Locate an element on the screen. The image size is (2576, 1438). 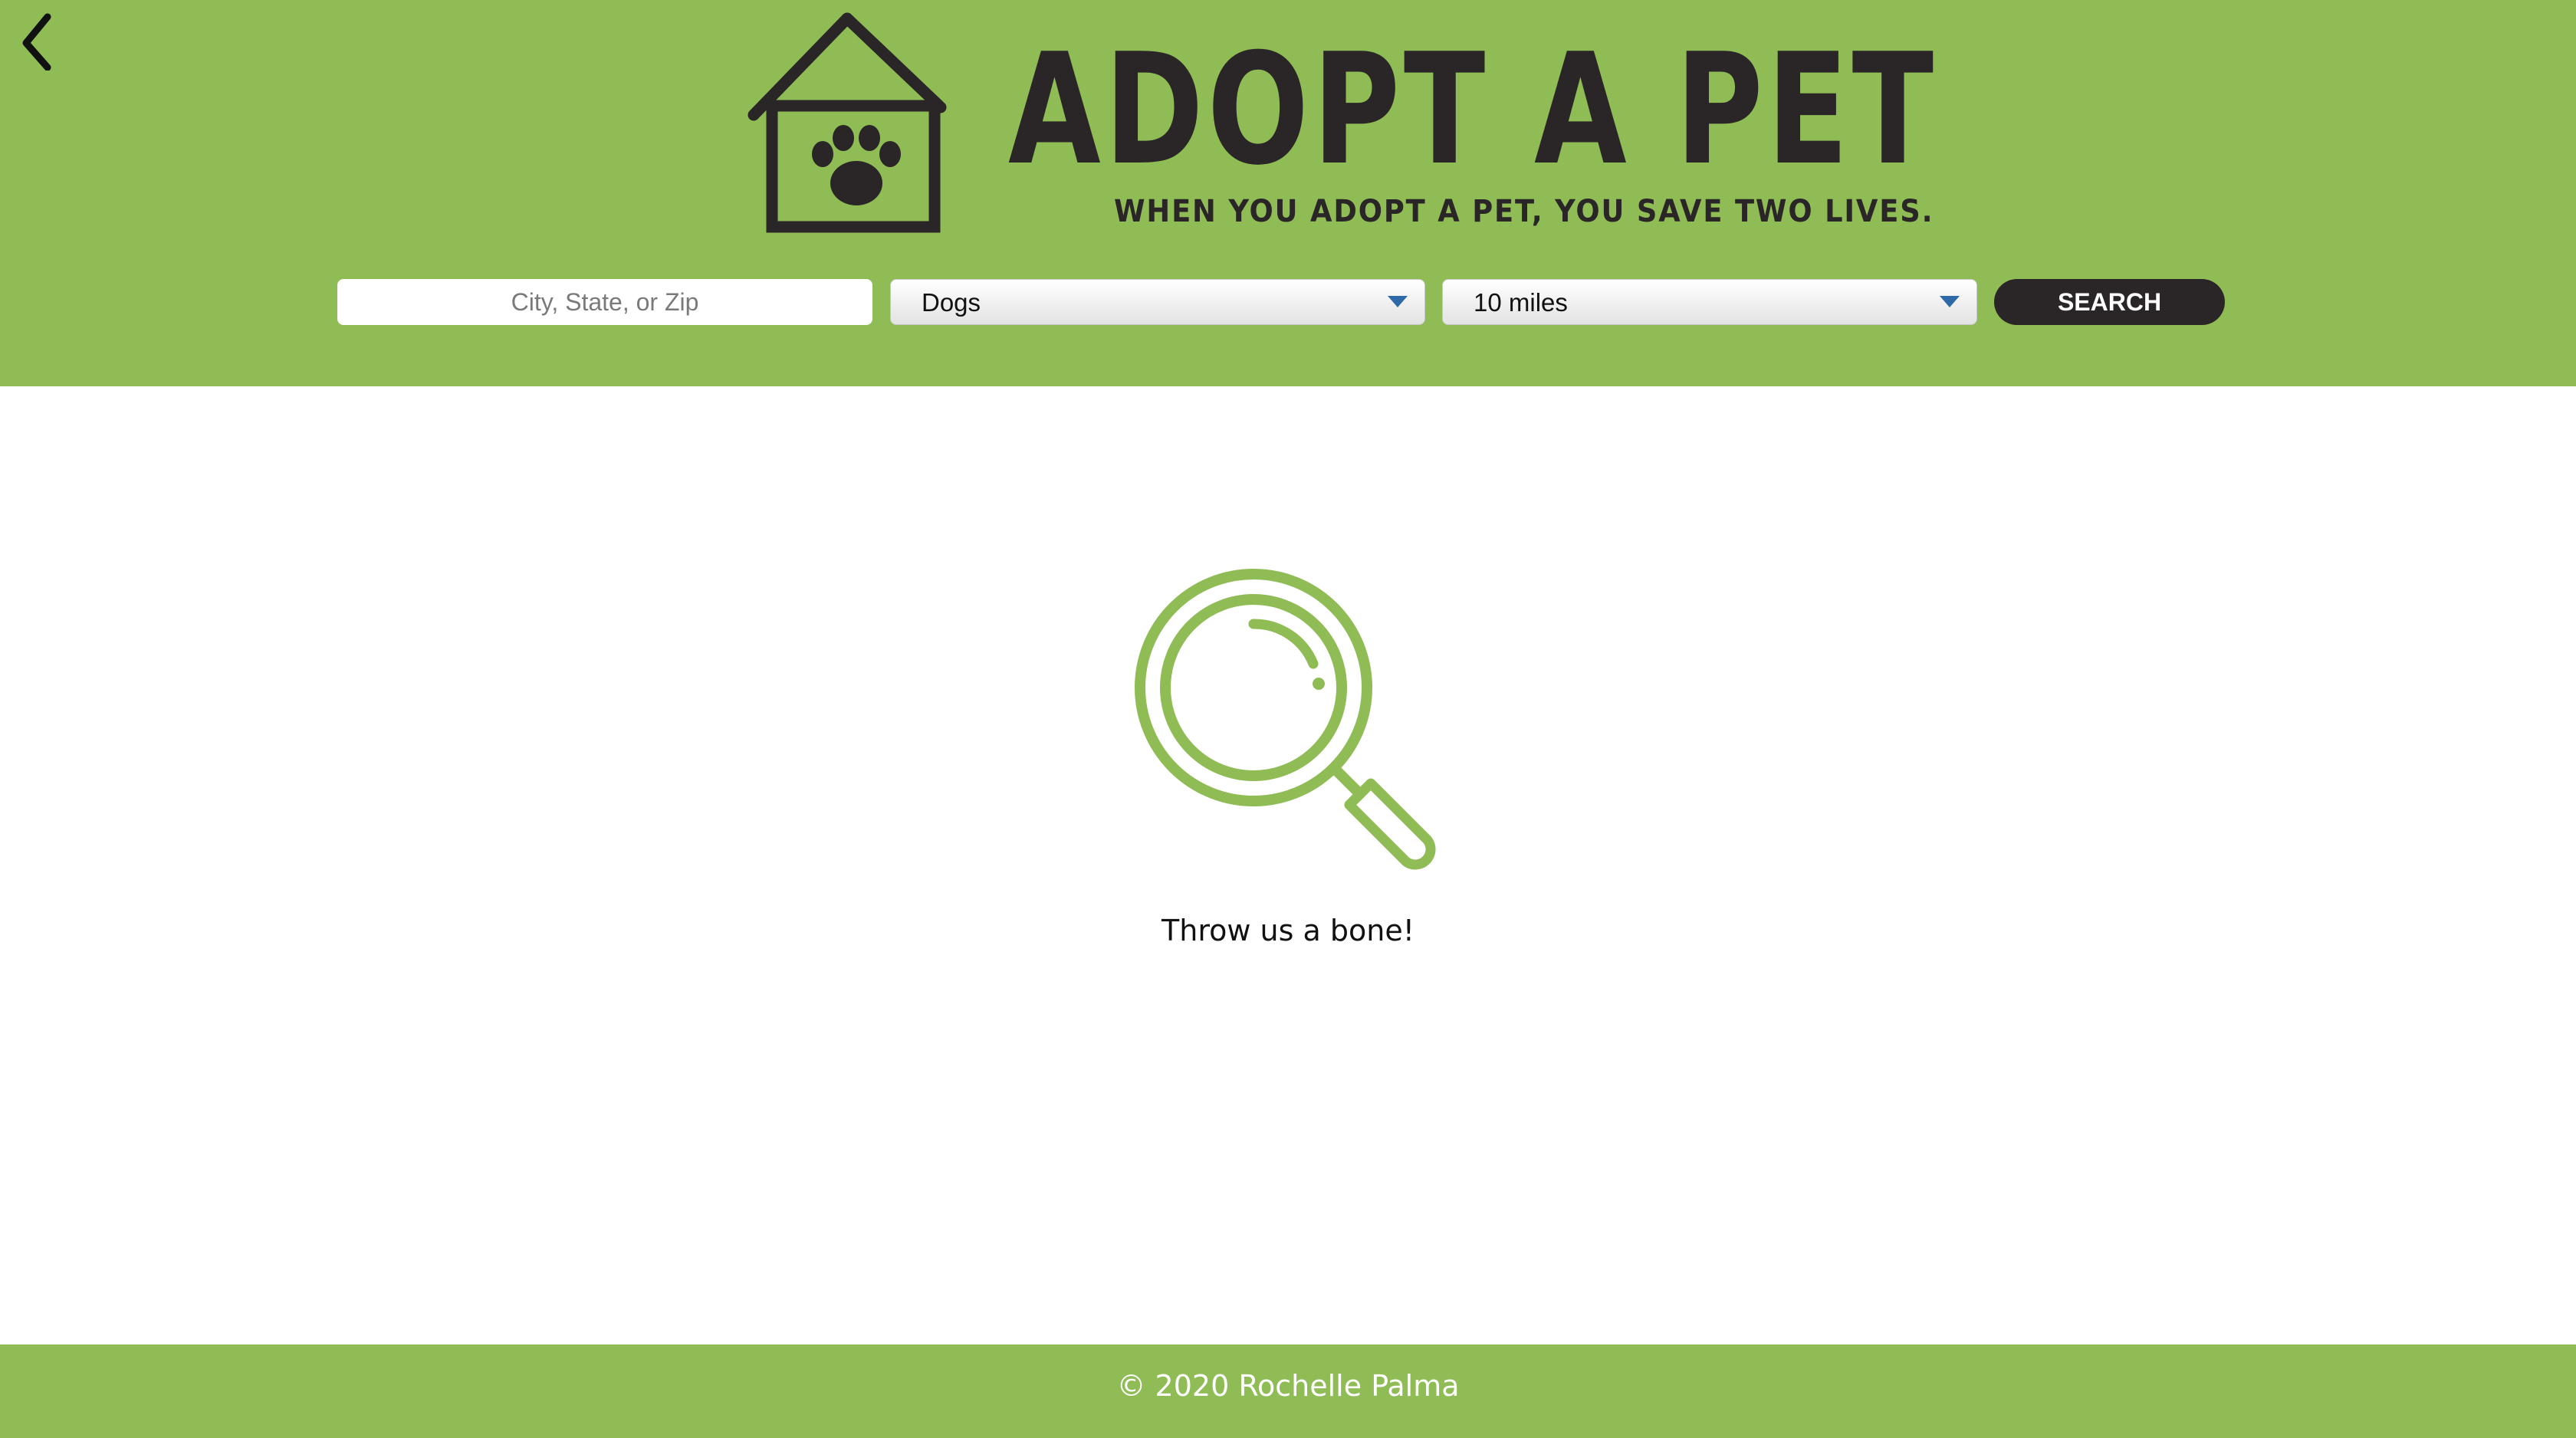
chevron-left-icon is located at coordinates (36, 42).